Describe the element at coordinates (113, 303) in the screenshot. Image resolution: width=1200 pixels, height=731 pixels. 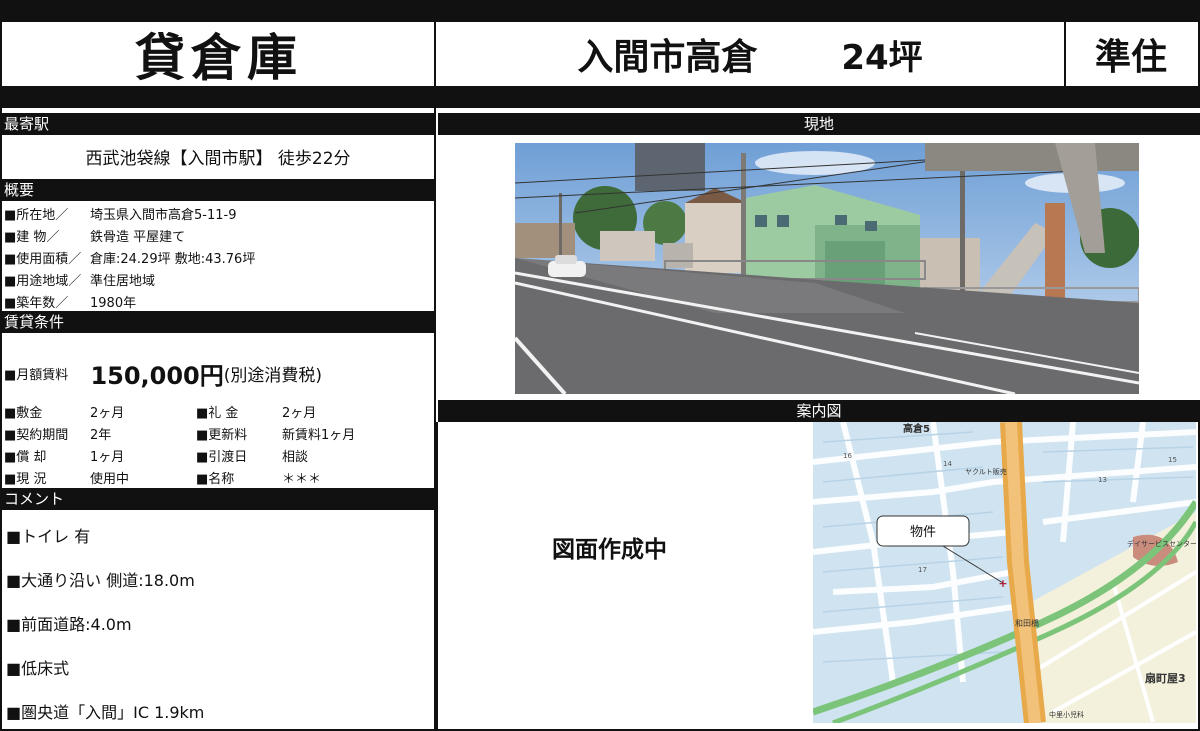
I see `overview-value: 1980年` at that location.